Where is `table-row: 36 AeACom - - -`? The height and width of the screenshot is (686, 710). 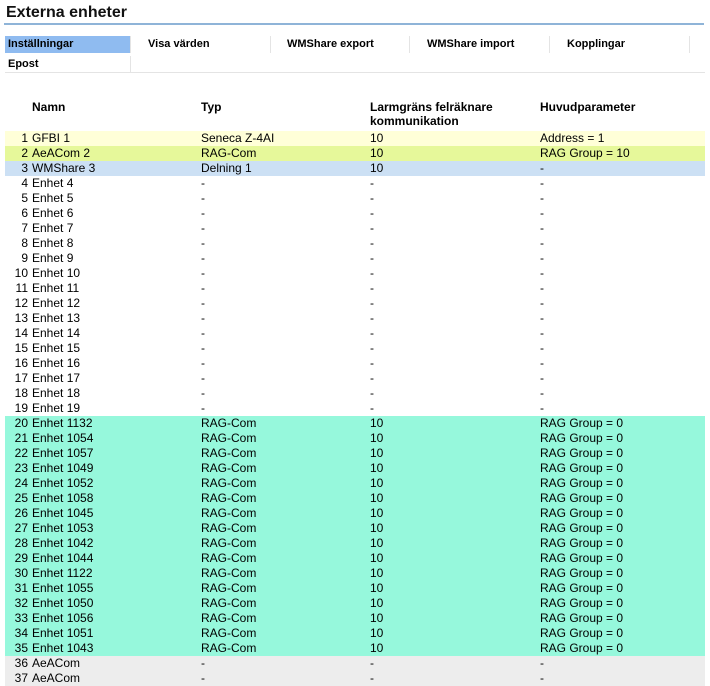
table-row: 36 AeACom - - - is located at coordinates (355, 663).